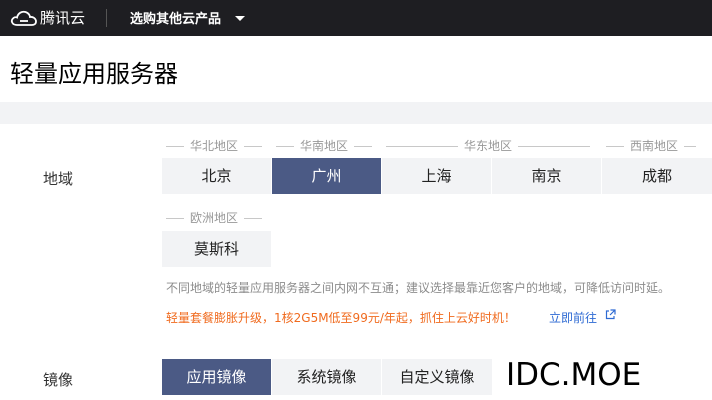 Image resolution: width=712 pixels, height=400 pixels. Describe the element at coordinates (573, 317) in the screenshot. I see `promo-link: 立即前往` at that location.